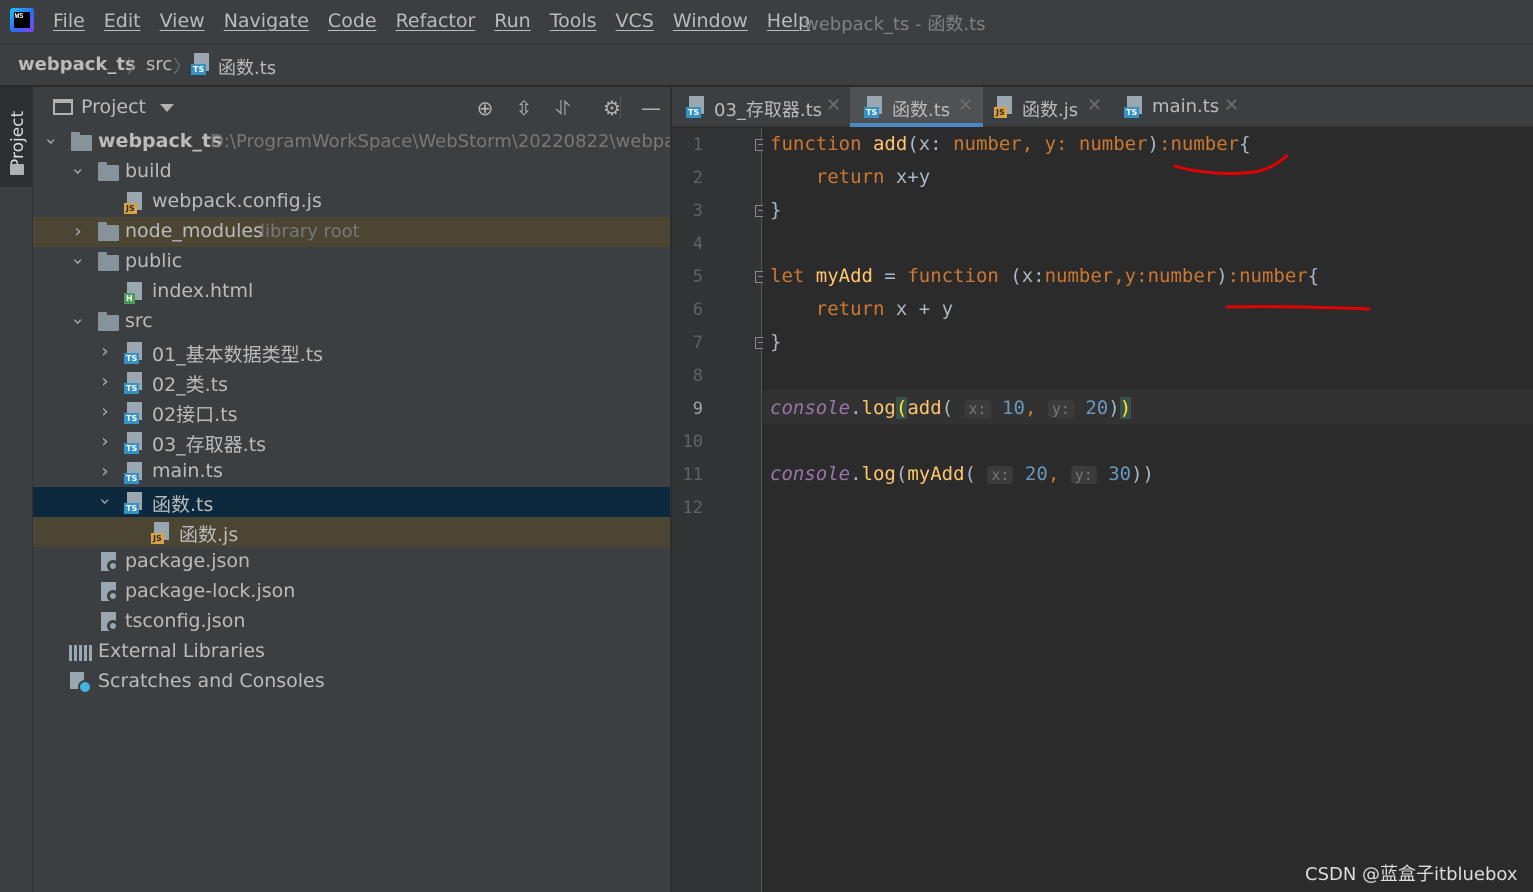 The image size is (1533, 892). What do you see at coordinates (1083, 475) in the screenshot?
I see `parameter-hint: y:` at bounding box center [1083, 475].